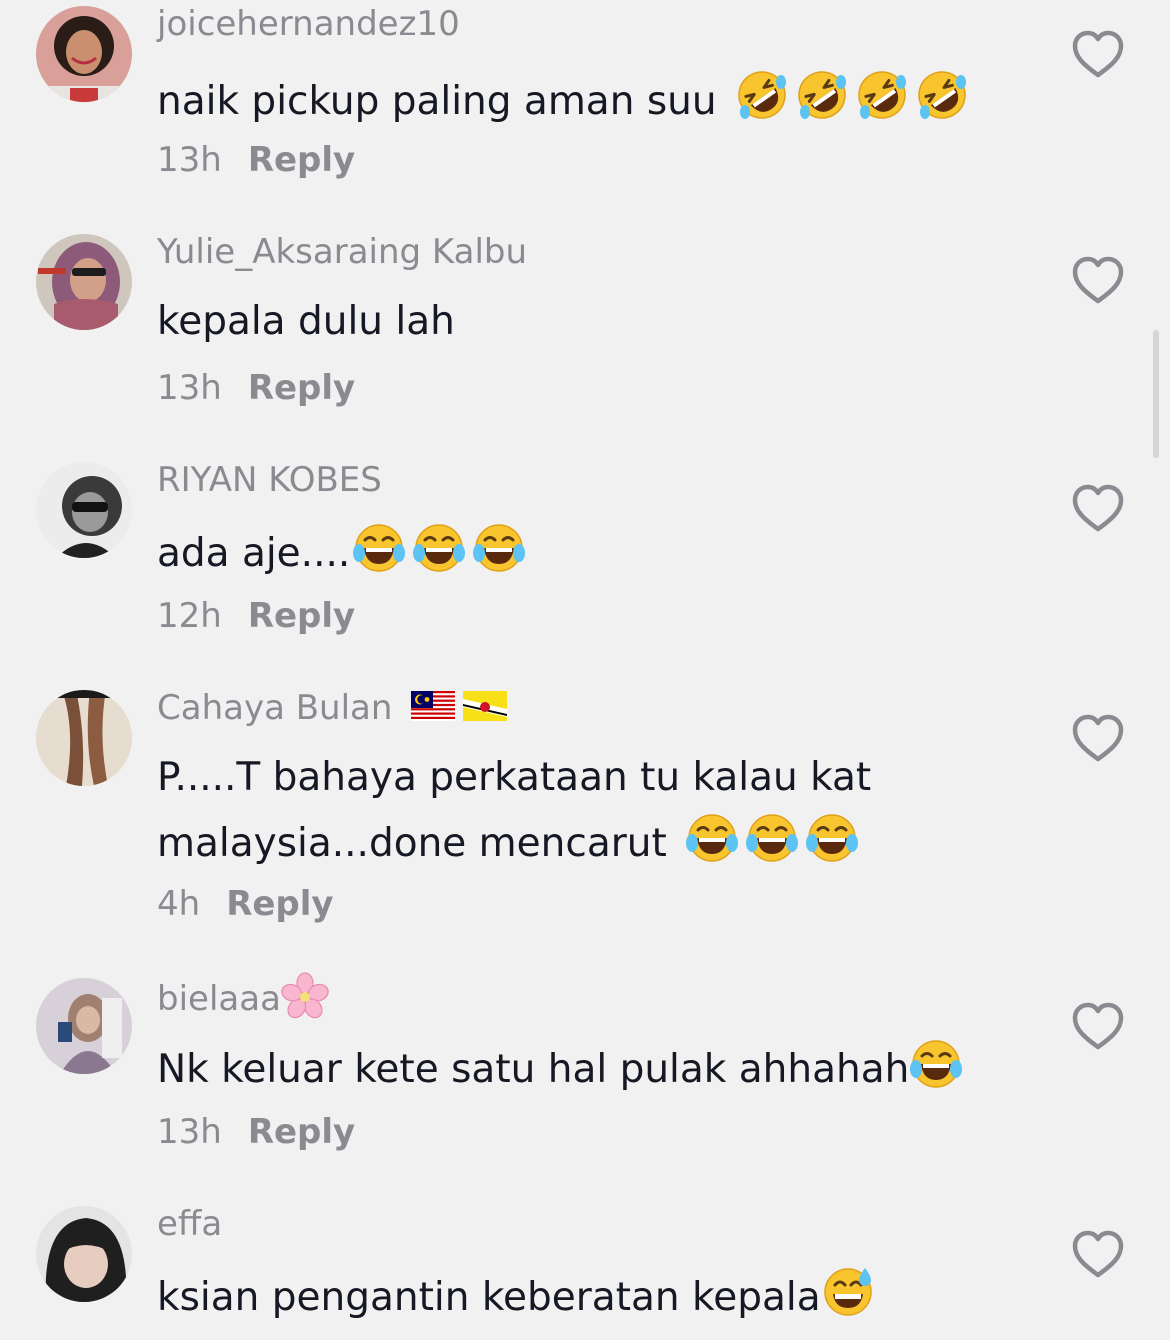 This screenshot has width=1170, height=1340. I want to click on comment-text-line: malaysia...done mencarut, so click(597, 843).